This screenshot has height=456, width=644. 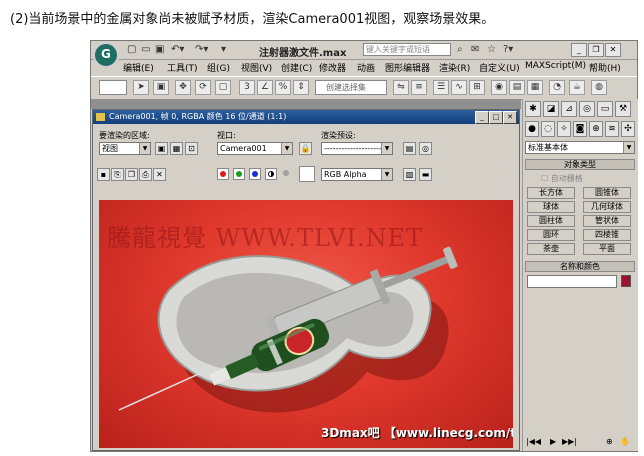 I want to click on go-to-end-icon: ▶▶|, so click(x=569, y=441).